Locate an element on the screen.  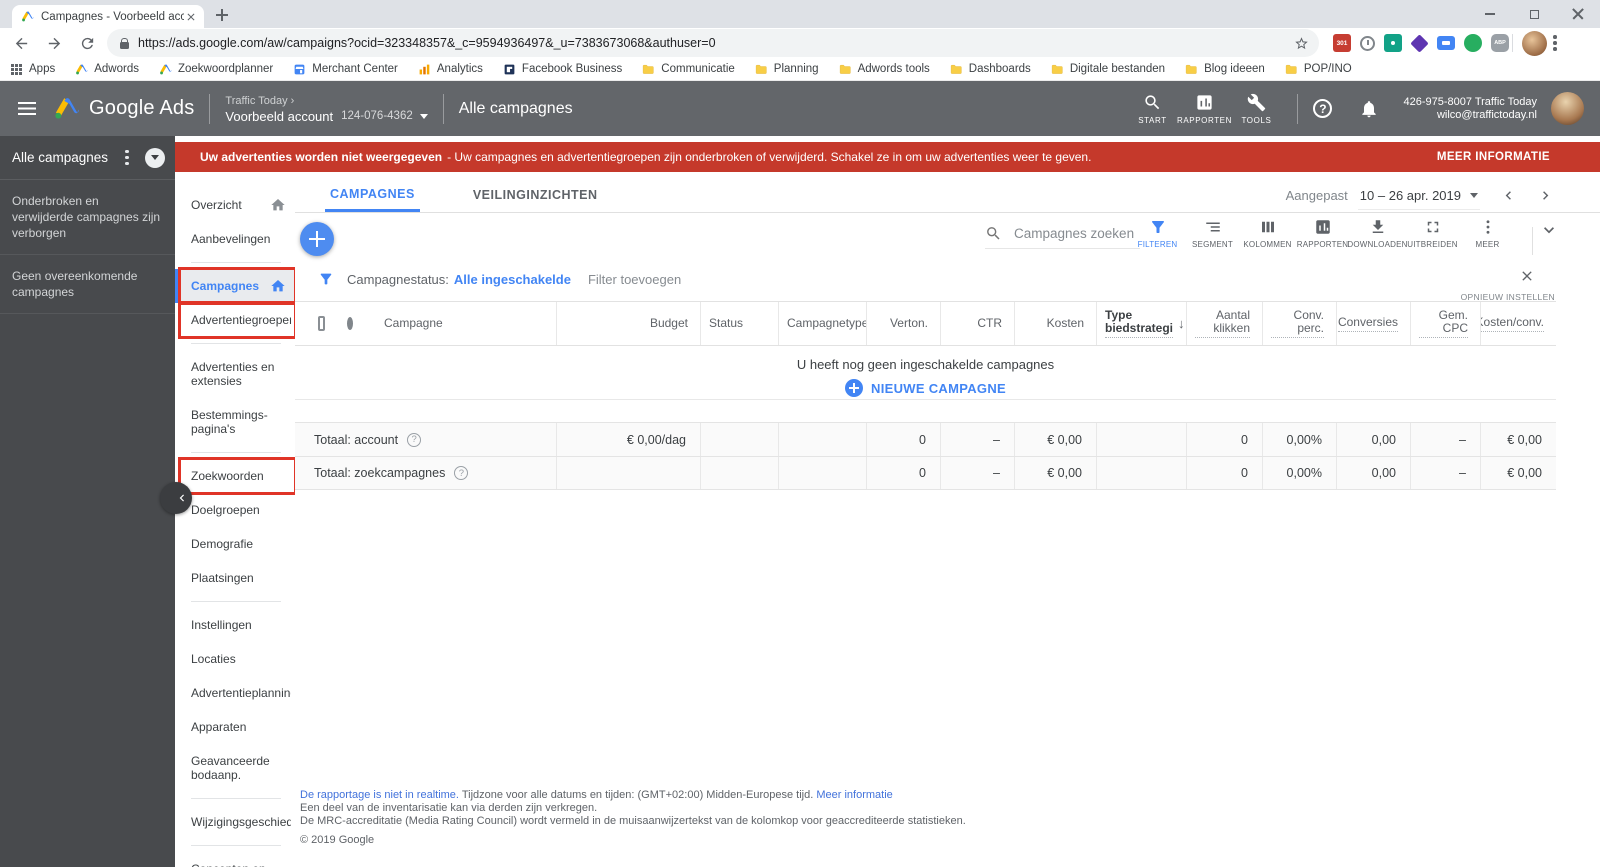
add-filter-link: Filter toevoegen is located at coordinates (634, 279).